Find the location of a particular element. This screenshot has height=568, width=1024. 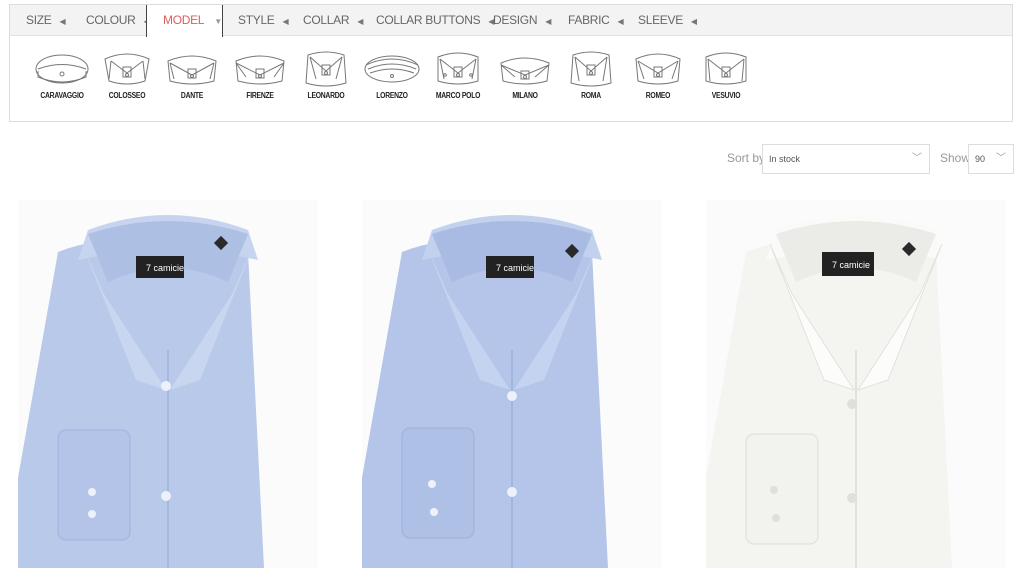

tab-design: DESIGN ◀ is located at coordinates (519, 20).